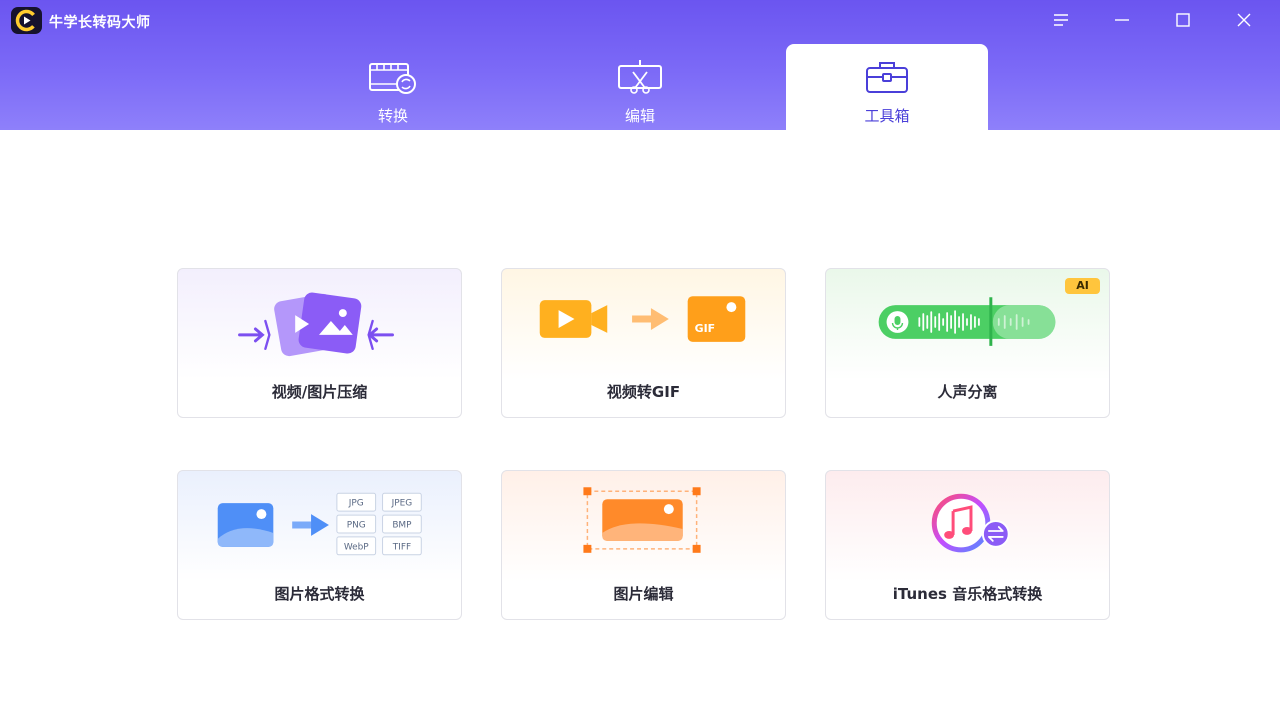  Describe the element at coordinates (643, 526) in the screenshot. I see `image-edit-icon` at that location.